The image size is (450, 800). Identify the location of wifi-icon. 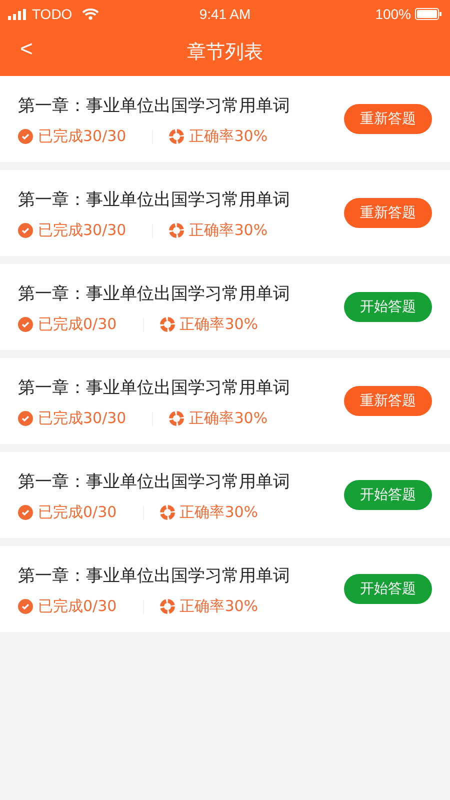
(91, 14).